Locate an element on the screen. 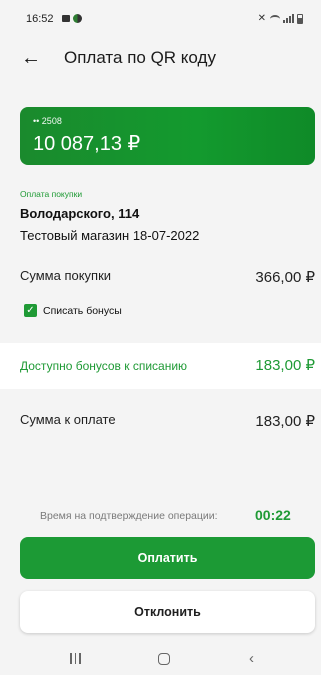  checkbox-checked-icon: ✓ is located at coordinates (30, 310).